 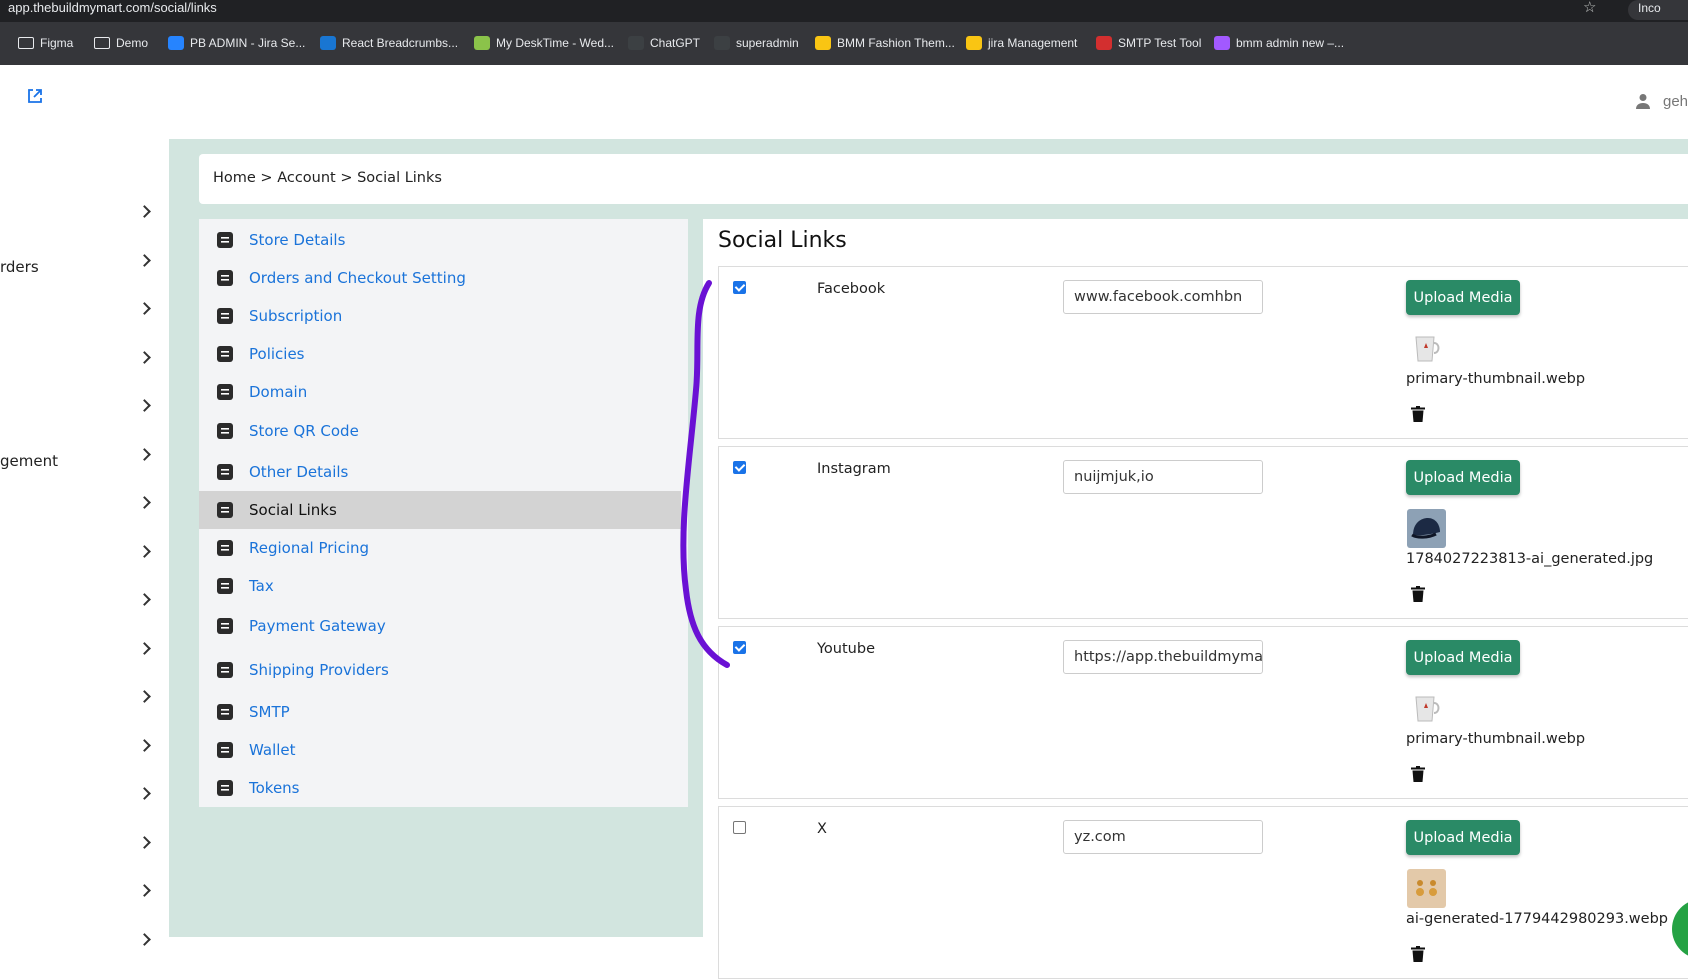 What do you see at coordinates (1163, 657) in the screenshot?
I see `social-url-input: https://app.thebuildmymart` at bounding box center [1163, 657].